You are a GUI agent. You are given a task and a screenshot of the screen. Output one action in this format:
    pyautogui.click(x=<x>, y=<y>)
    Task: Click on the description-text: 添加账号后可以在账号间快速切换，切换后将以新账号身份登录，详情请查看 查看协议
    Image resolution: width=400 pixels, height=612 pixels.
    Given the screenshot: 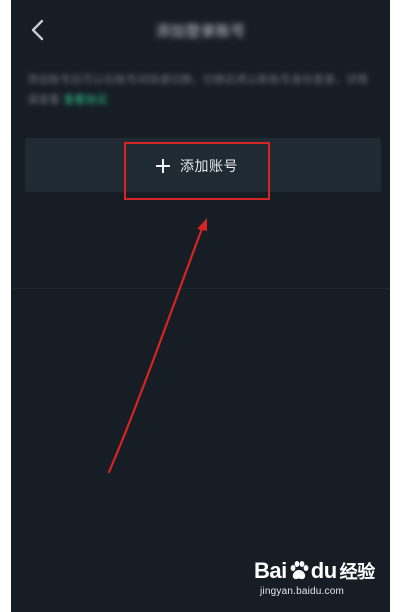 What is the action you would take?
    pyautogui.click(x=202, y=90)
    